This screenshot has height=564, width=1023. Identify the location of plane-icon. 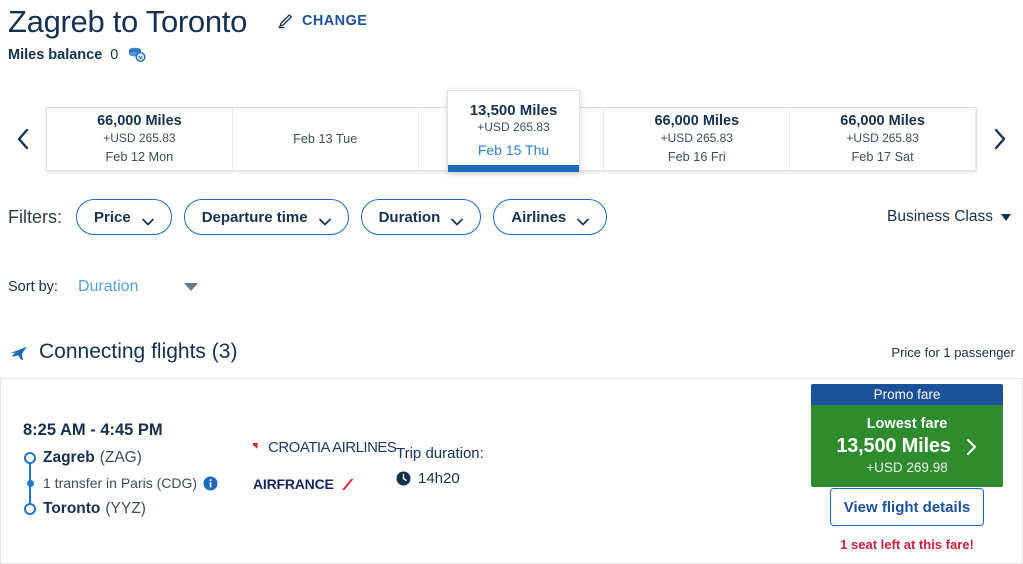
(18, 352).